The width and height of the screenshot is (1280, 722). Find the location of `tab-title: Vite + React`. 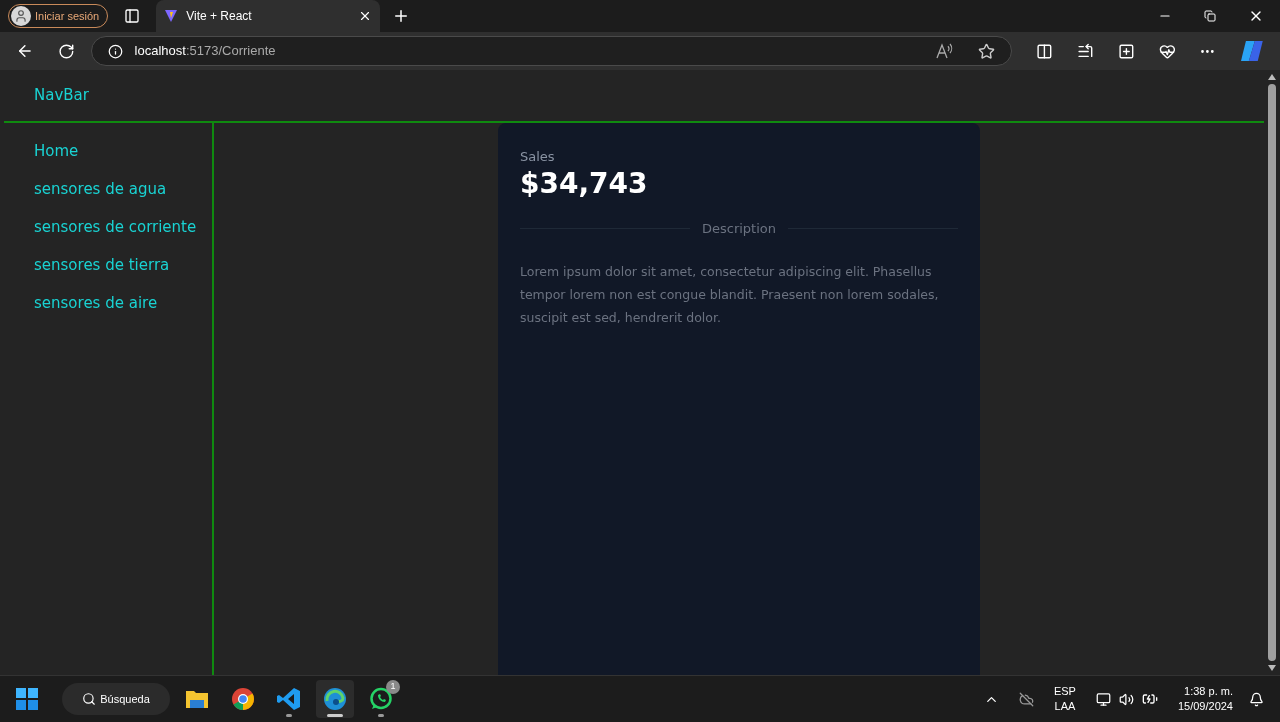

tab-title: Vite + React is located at coordinates (219, 16).